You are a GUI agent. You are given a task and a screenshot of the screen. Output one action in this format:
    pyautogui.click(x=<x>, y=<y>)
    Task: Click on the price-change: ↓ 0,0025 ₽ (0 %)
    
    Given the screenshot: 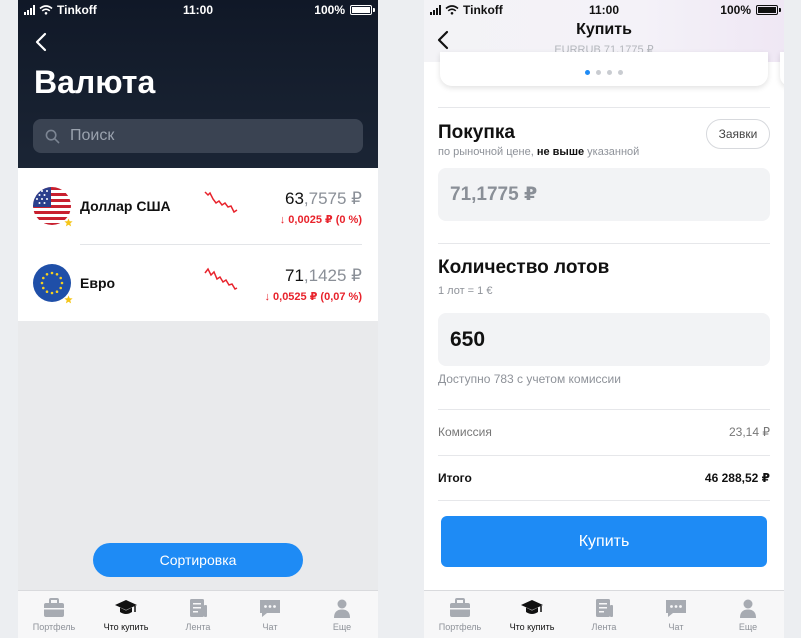 What is the action you would take?
    pyautogui.click(x=321, y=219)
    